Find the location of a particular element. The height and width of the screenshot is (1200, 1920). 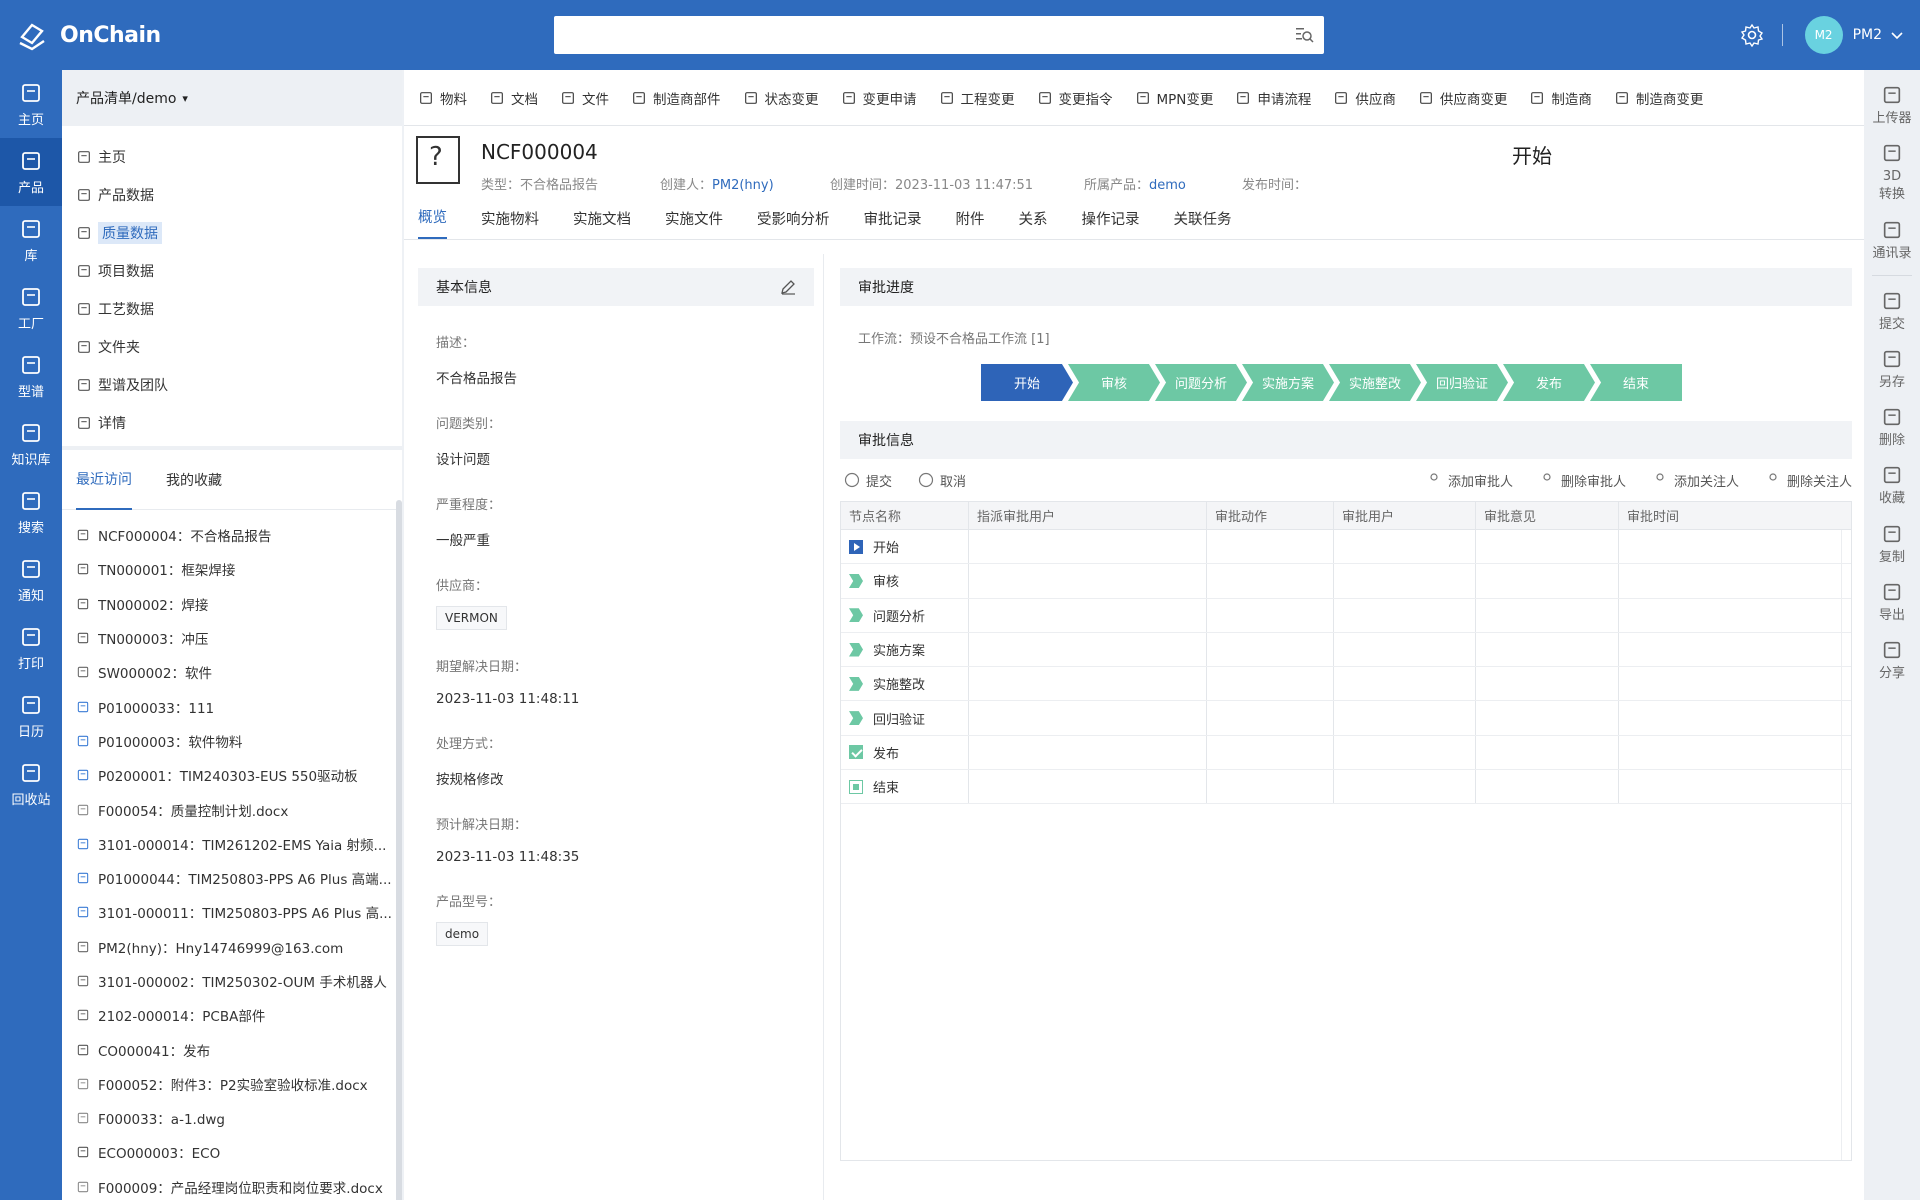

table-row: 发布 is located at coordinates (1346, 753).